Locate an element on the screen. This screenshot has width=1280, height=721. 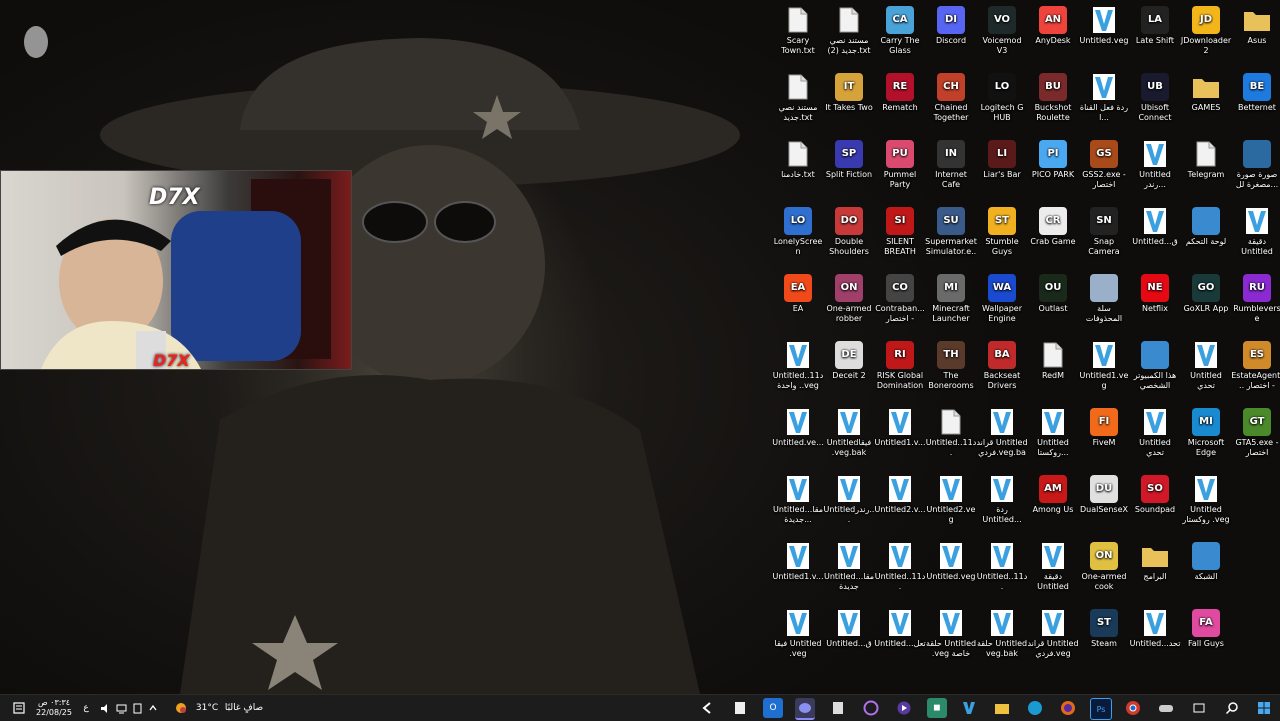
desktop-icon: DE Deceit 2 is located at coordinates (849, 359).